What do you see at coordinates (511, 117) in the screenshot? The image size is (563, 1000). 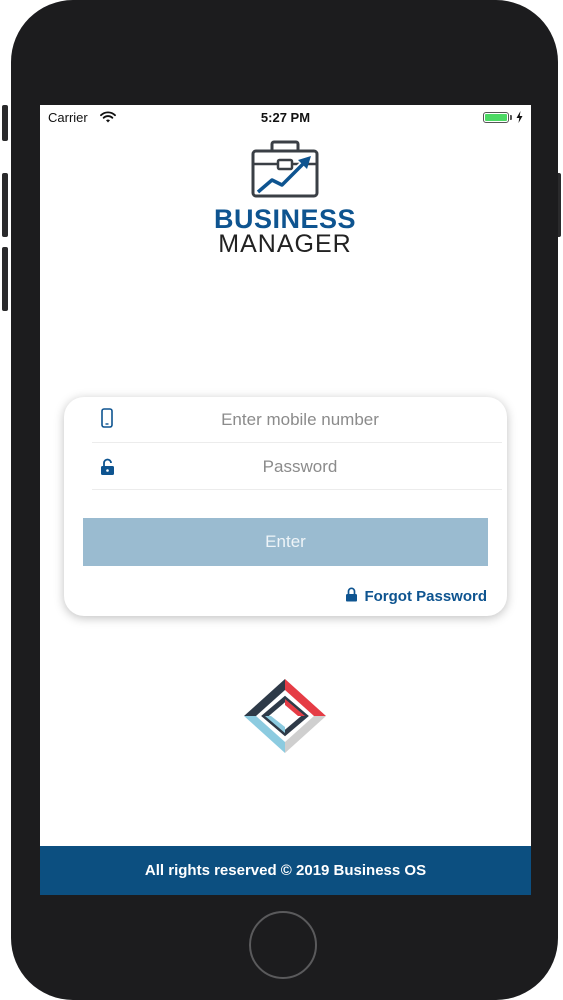 I see `battery-cap` at bounding box center [511, 117].